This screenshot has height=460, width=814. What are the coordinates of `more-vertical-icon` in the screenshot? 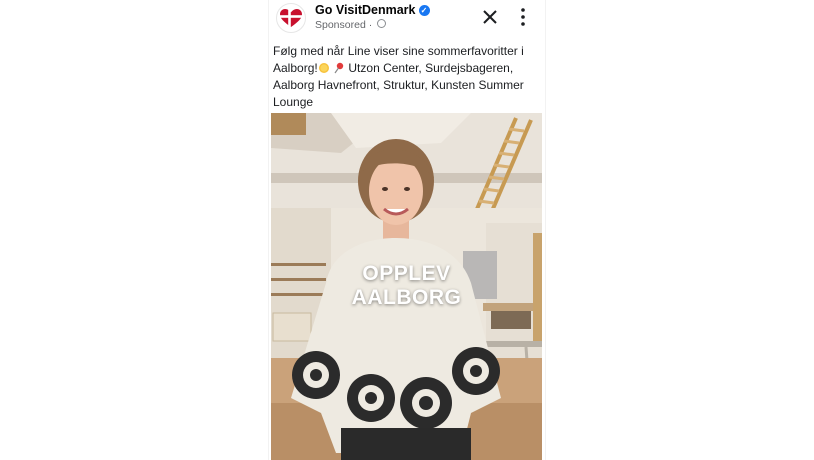 It's located at (523, 17).